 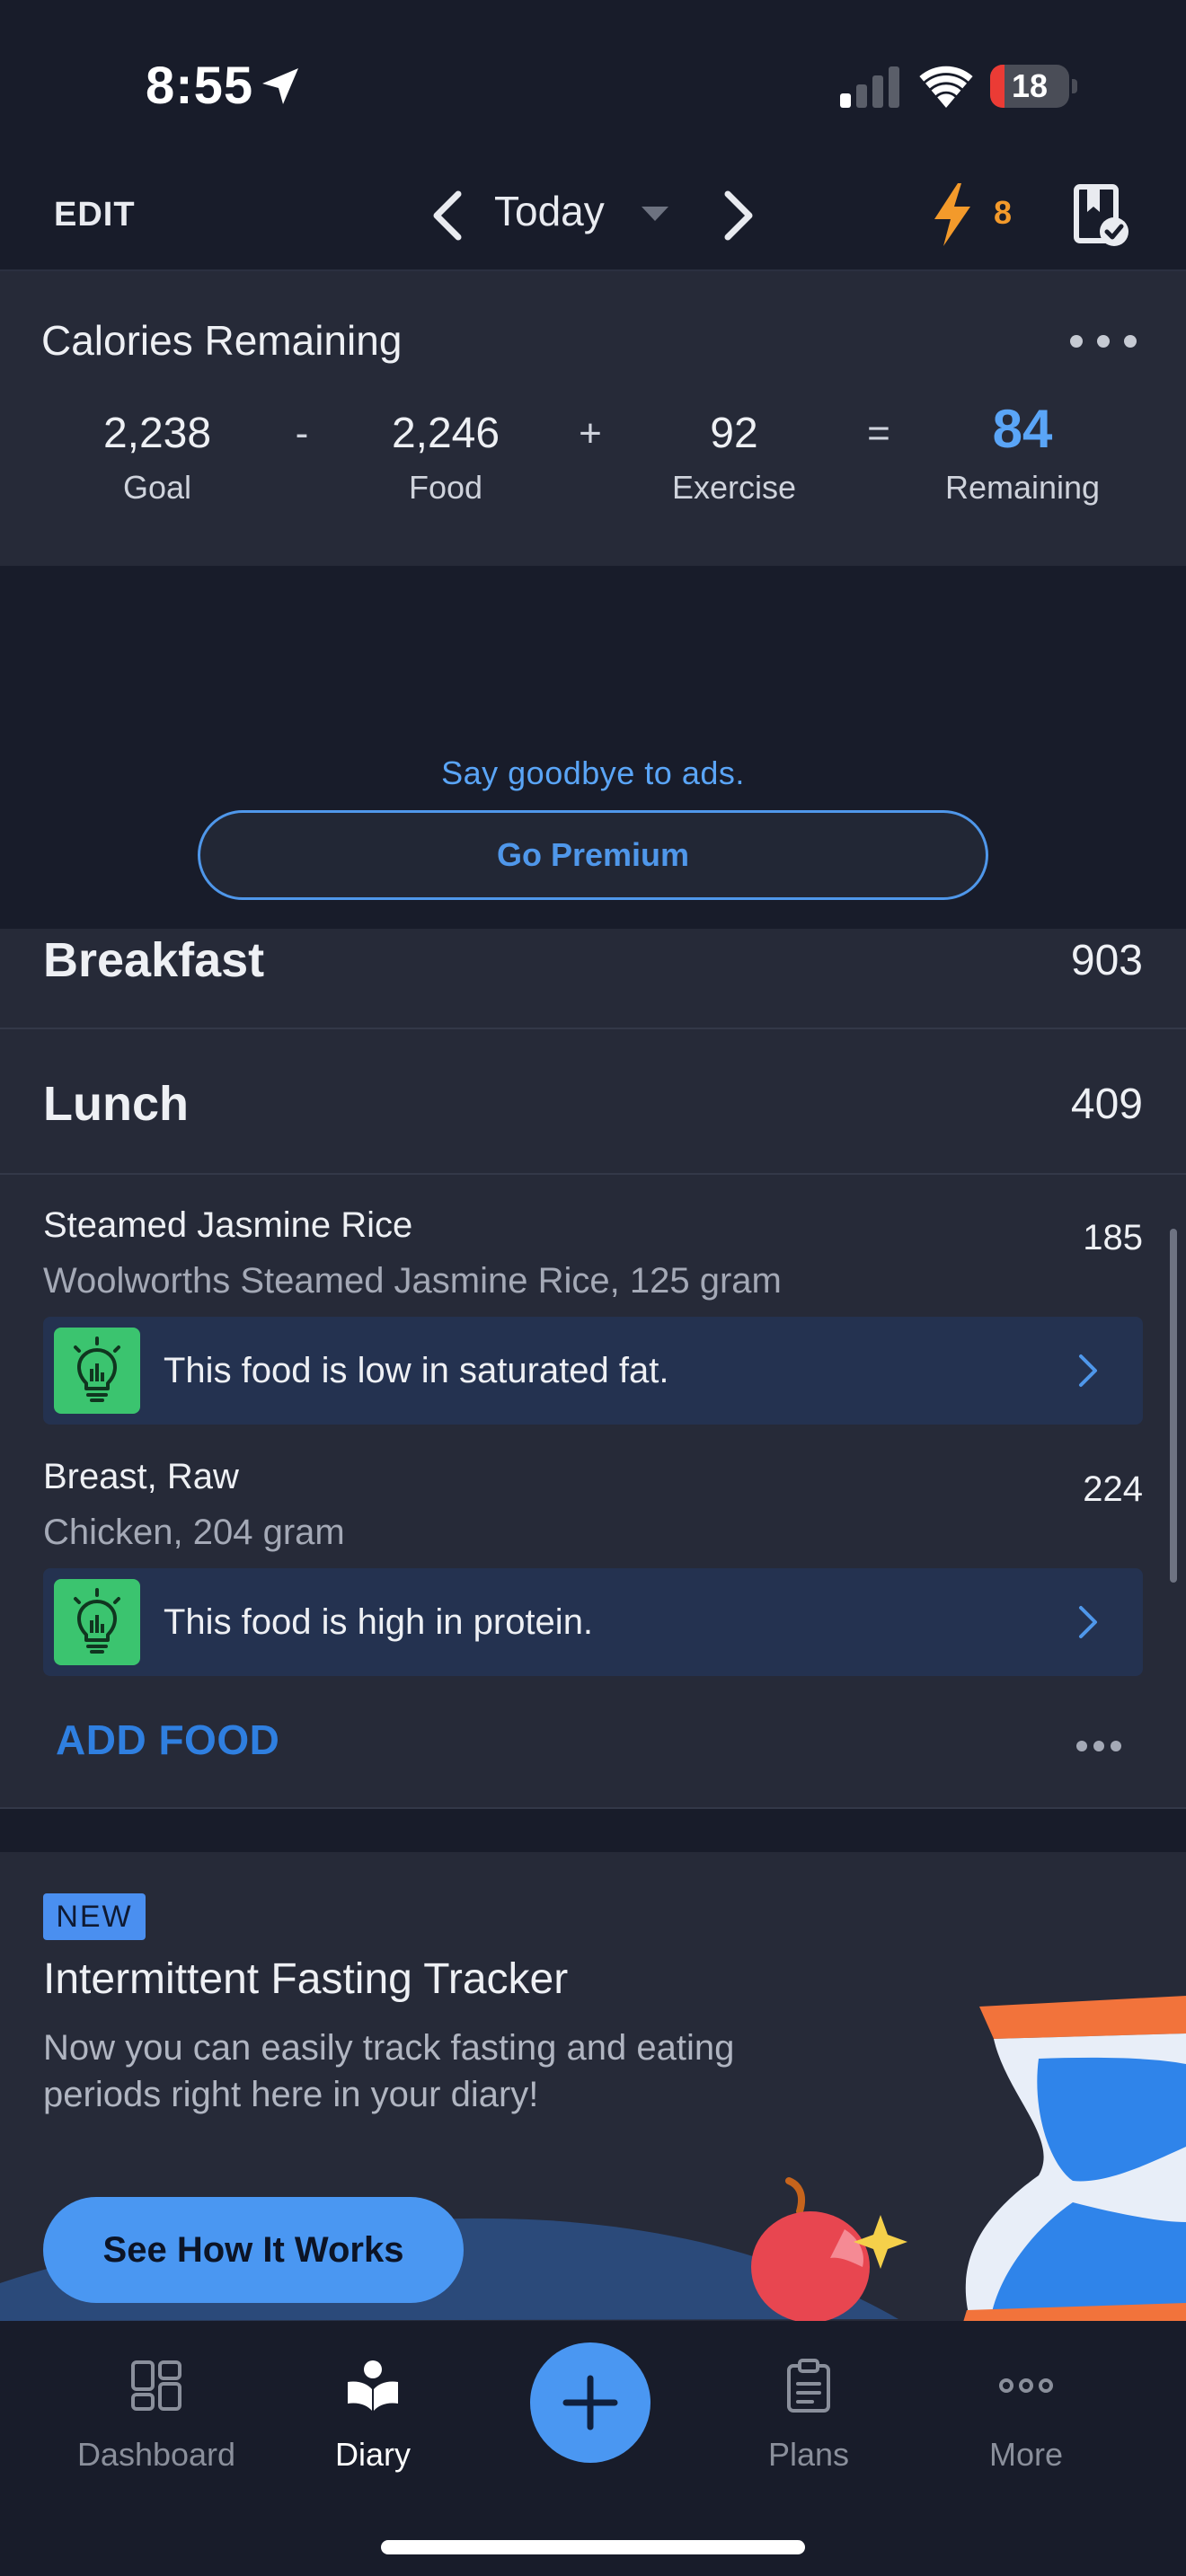 What do you see at coordinates (808, 2454) in the screenshot?
I see `tab-label: Plans` at bounding box center [808, 2454].